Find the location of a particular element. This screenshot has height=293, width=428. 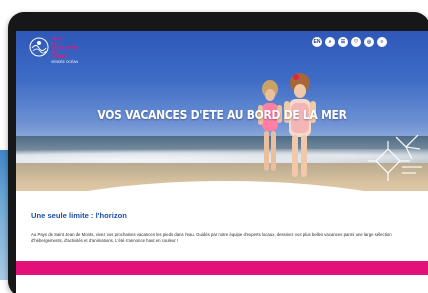

logo-text: PAYS DE SAINT JEAN DE MONTS VENDÉE OCÉAN is located at coordinates (64, 50).